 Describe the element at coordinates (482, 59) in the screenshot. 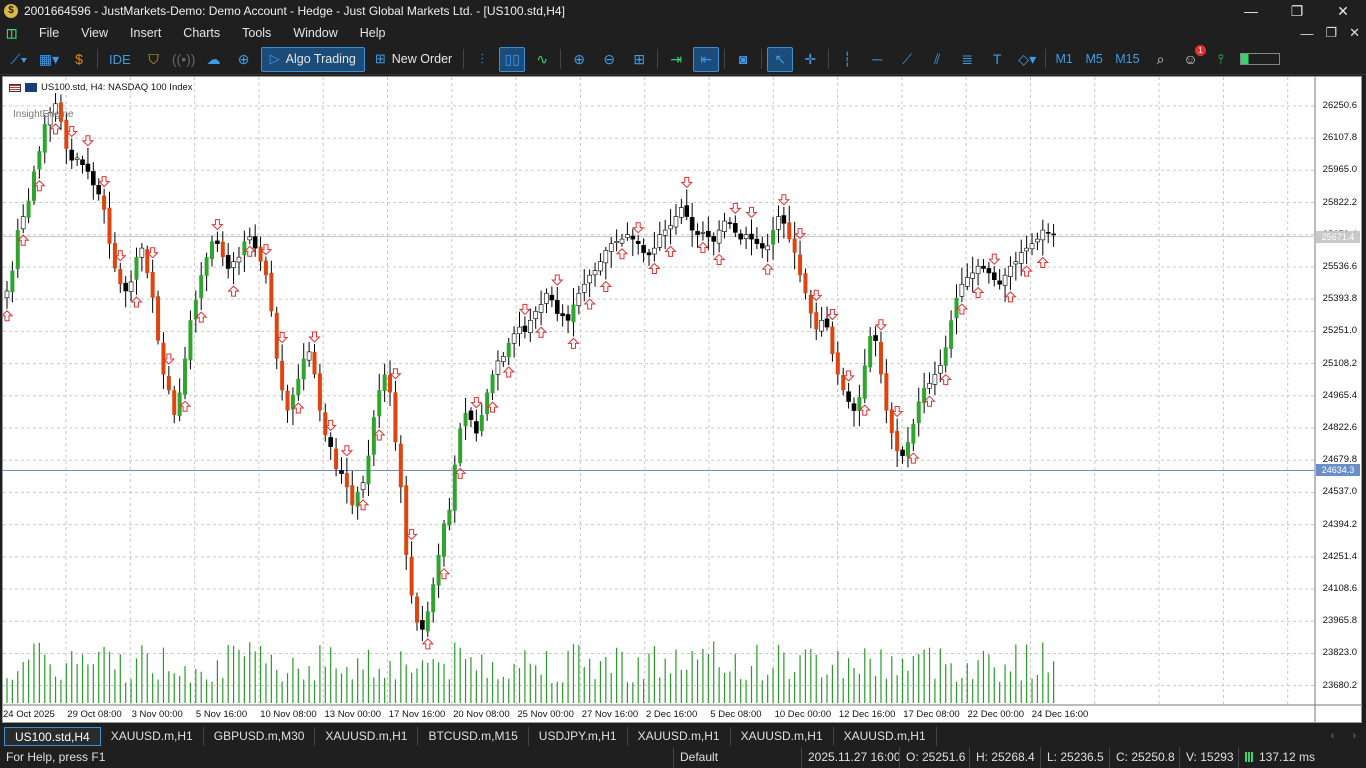

I see `bar-chart-icon: ⫶` at that location.